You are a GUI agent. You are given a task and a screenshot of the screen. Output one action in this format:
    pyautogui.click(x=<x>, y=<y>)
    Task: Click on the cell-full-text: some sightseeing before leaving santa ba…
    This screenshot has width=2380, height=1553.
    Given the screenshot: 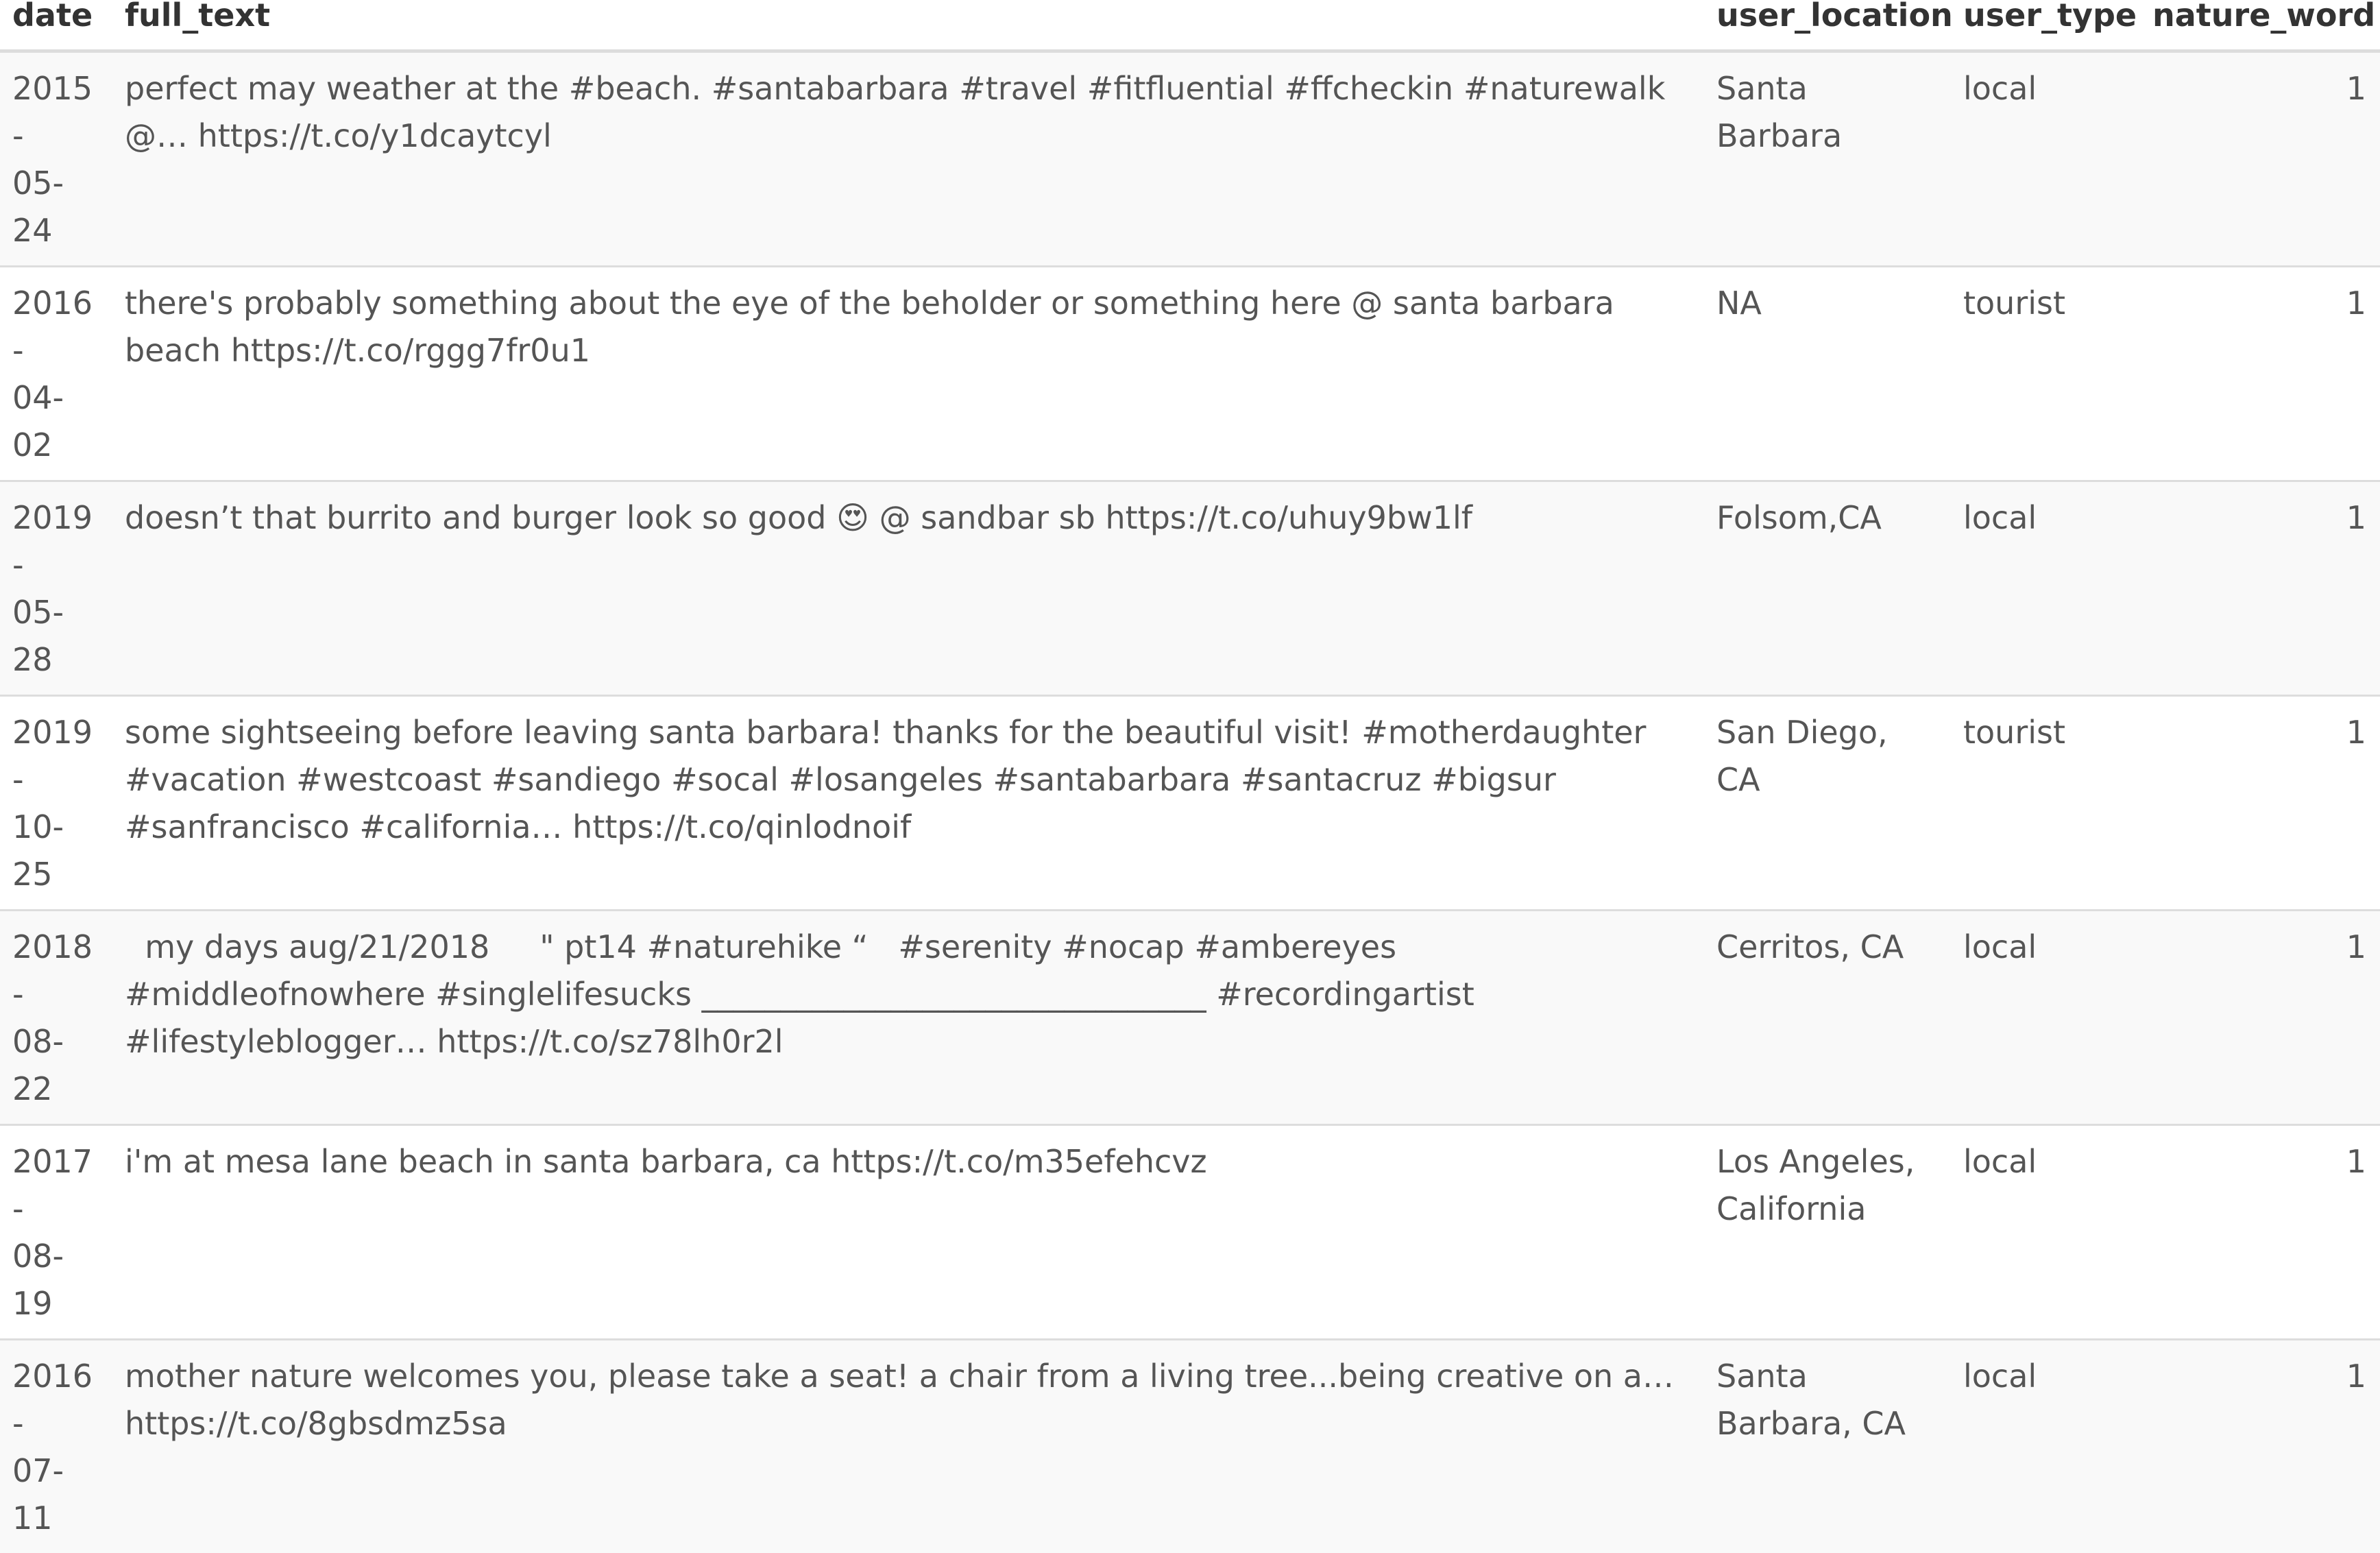 What is the action you would take?
    pyautogui.click(x=908, y=803)
    